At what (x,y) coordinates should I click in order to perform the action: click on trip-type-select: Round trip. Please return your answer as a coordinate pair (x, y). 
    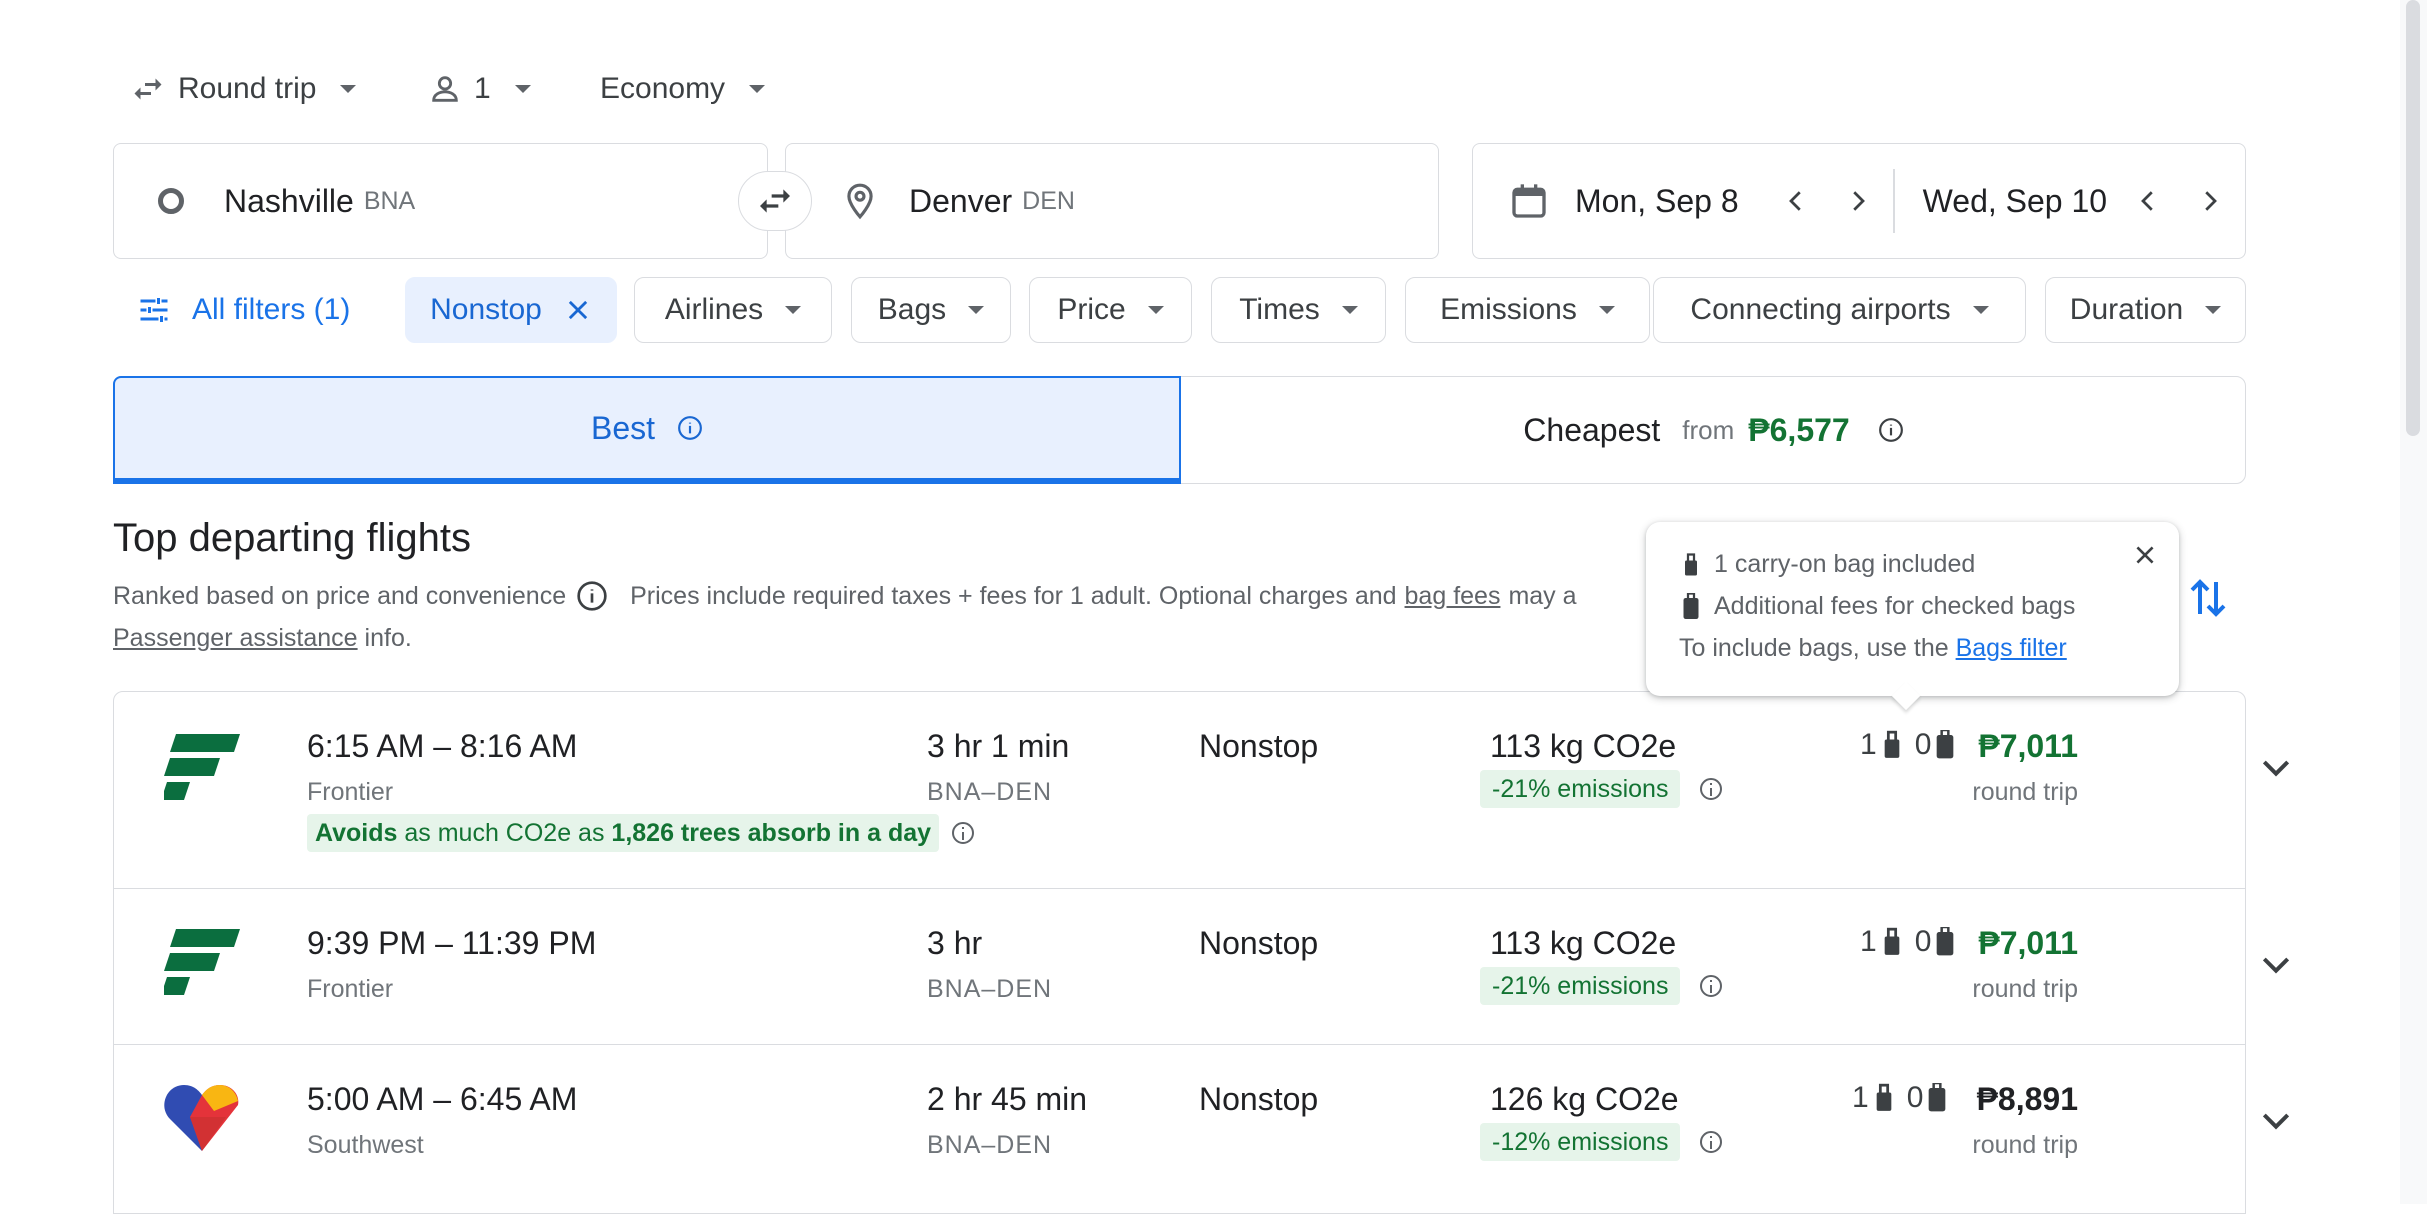
    Looking at the image, I should click on (243, 89).